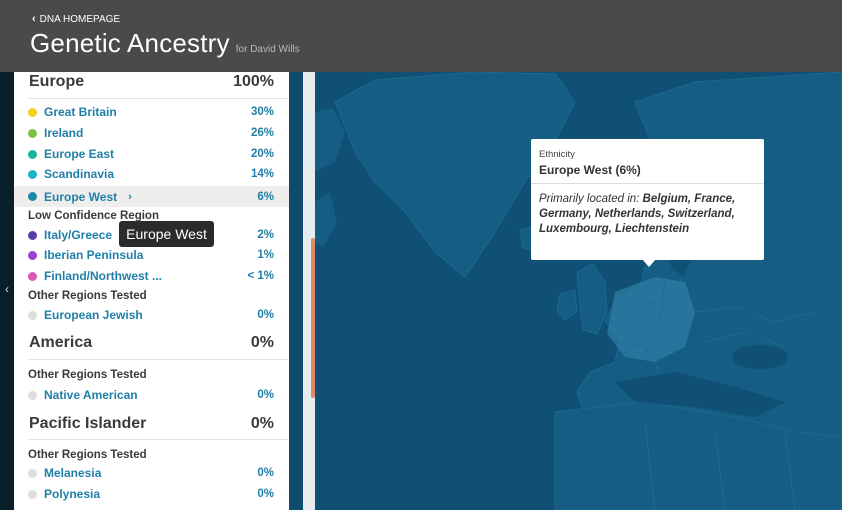 Image resolution: width=842 pixels, height=510 pixels. Describe the element at coordinates (262, 154) in the screenshot. I see `item-percent: 20%` at that location.